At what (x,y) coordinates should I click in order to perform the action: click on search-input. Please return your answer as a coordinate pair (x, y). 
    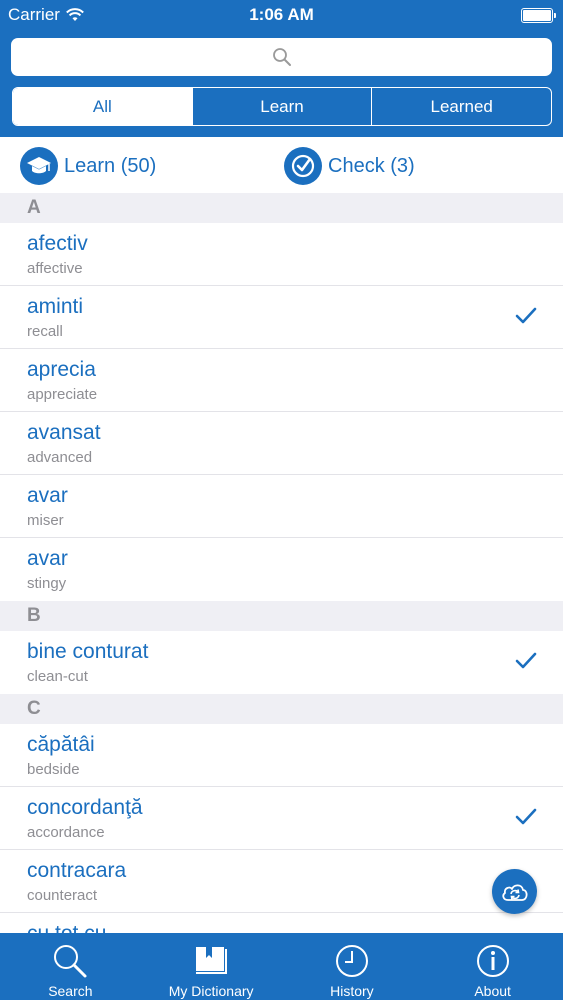
    Looking at the image, I should click on (281, 57).